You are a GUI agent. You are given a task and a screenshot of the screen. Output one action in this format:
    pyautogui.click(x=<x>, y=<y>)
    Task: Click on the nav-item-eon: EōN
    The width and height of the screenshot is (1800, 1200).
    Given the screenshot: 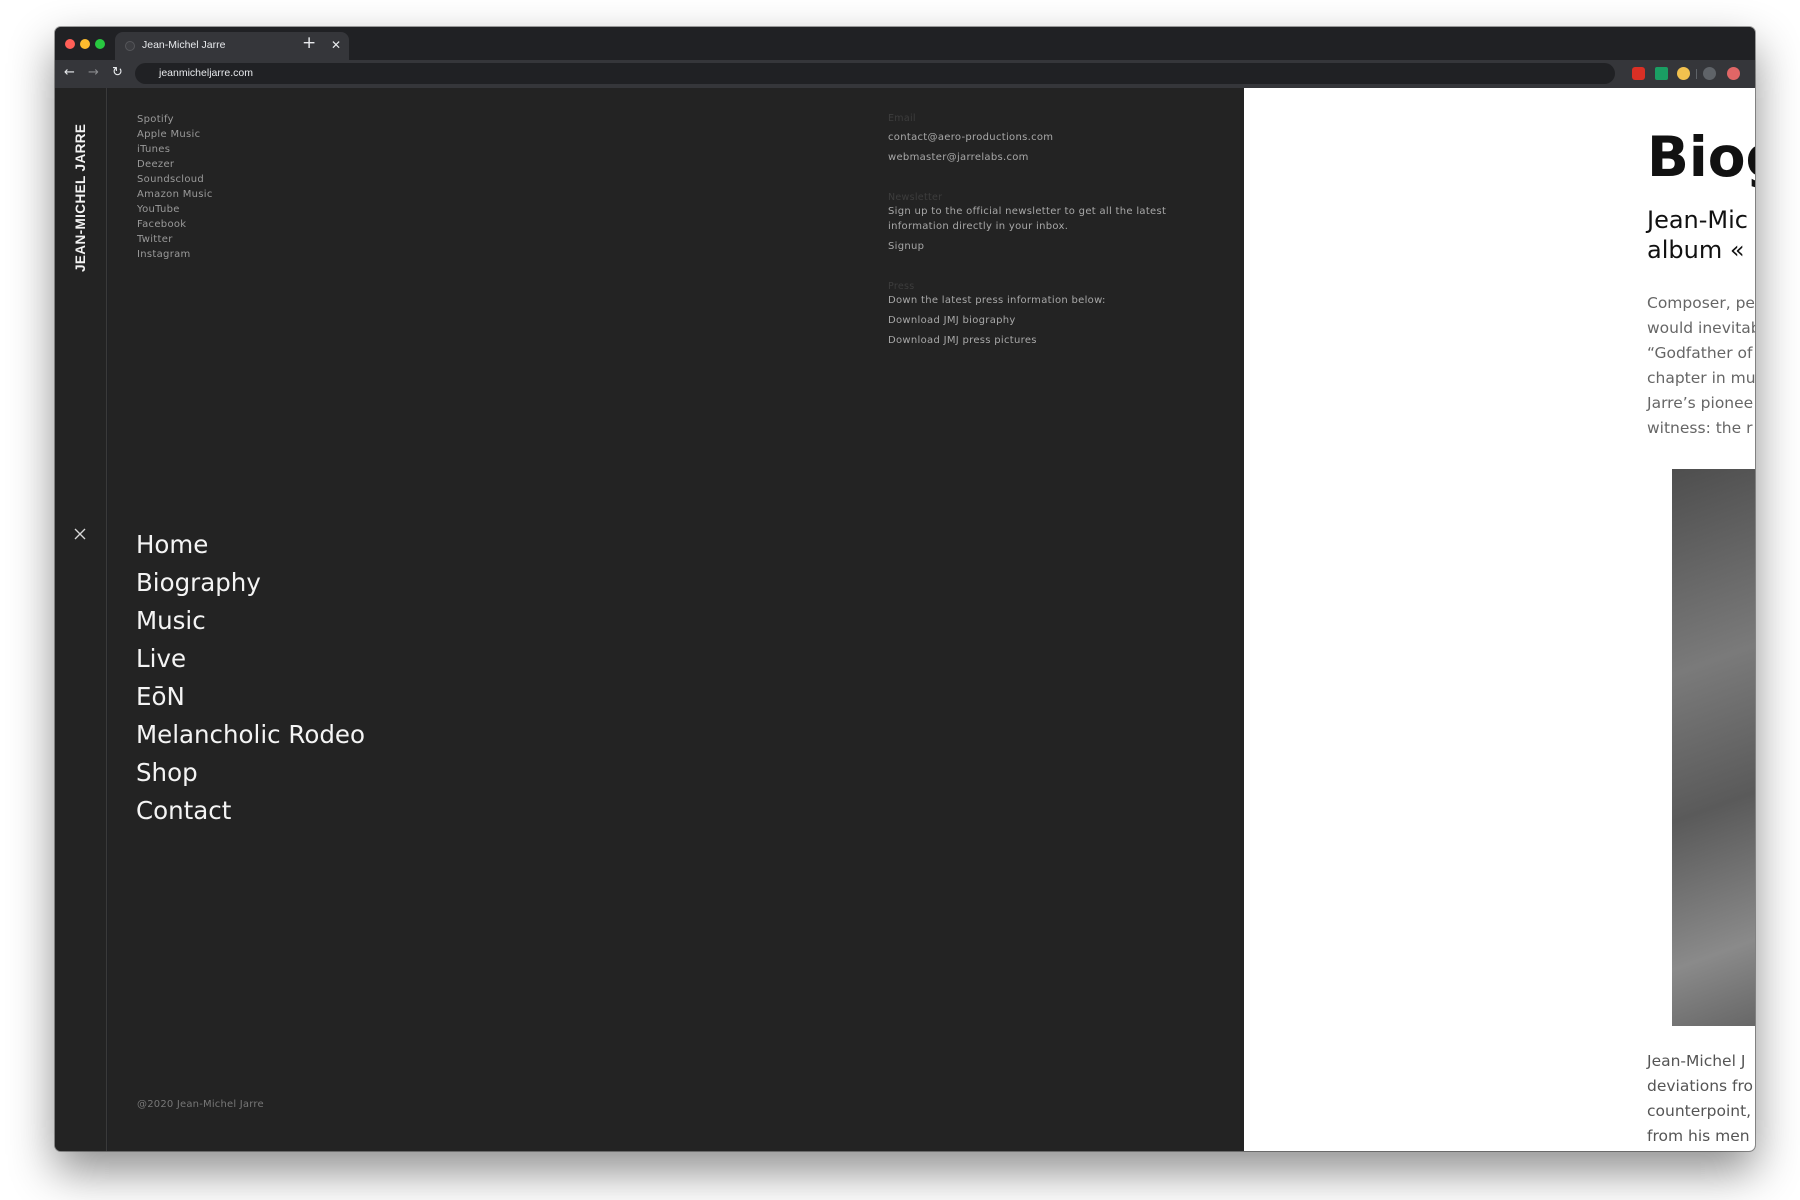 What is the action you would take?
    pyautogui.click(x=250, y=697)
    